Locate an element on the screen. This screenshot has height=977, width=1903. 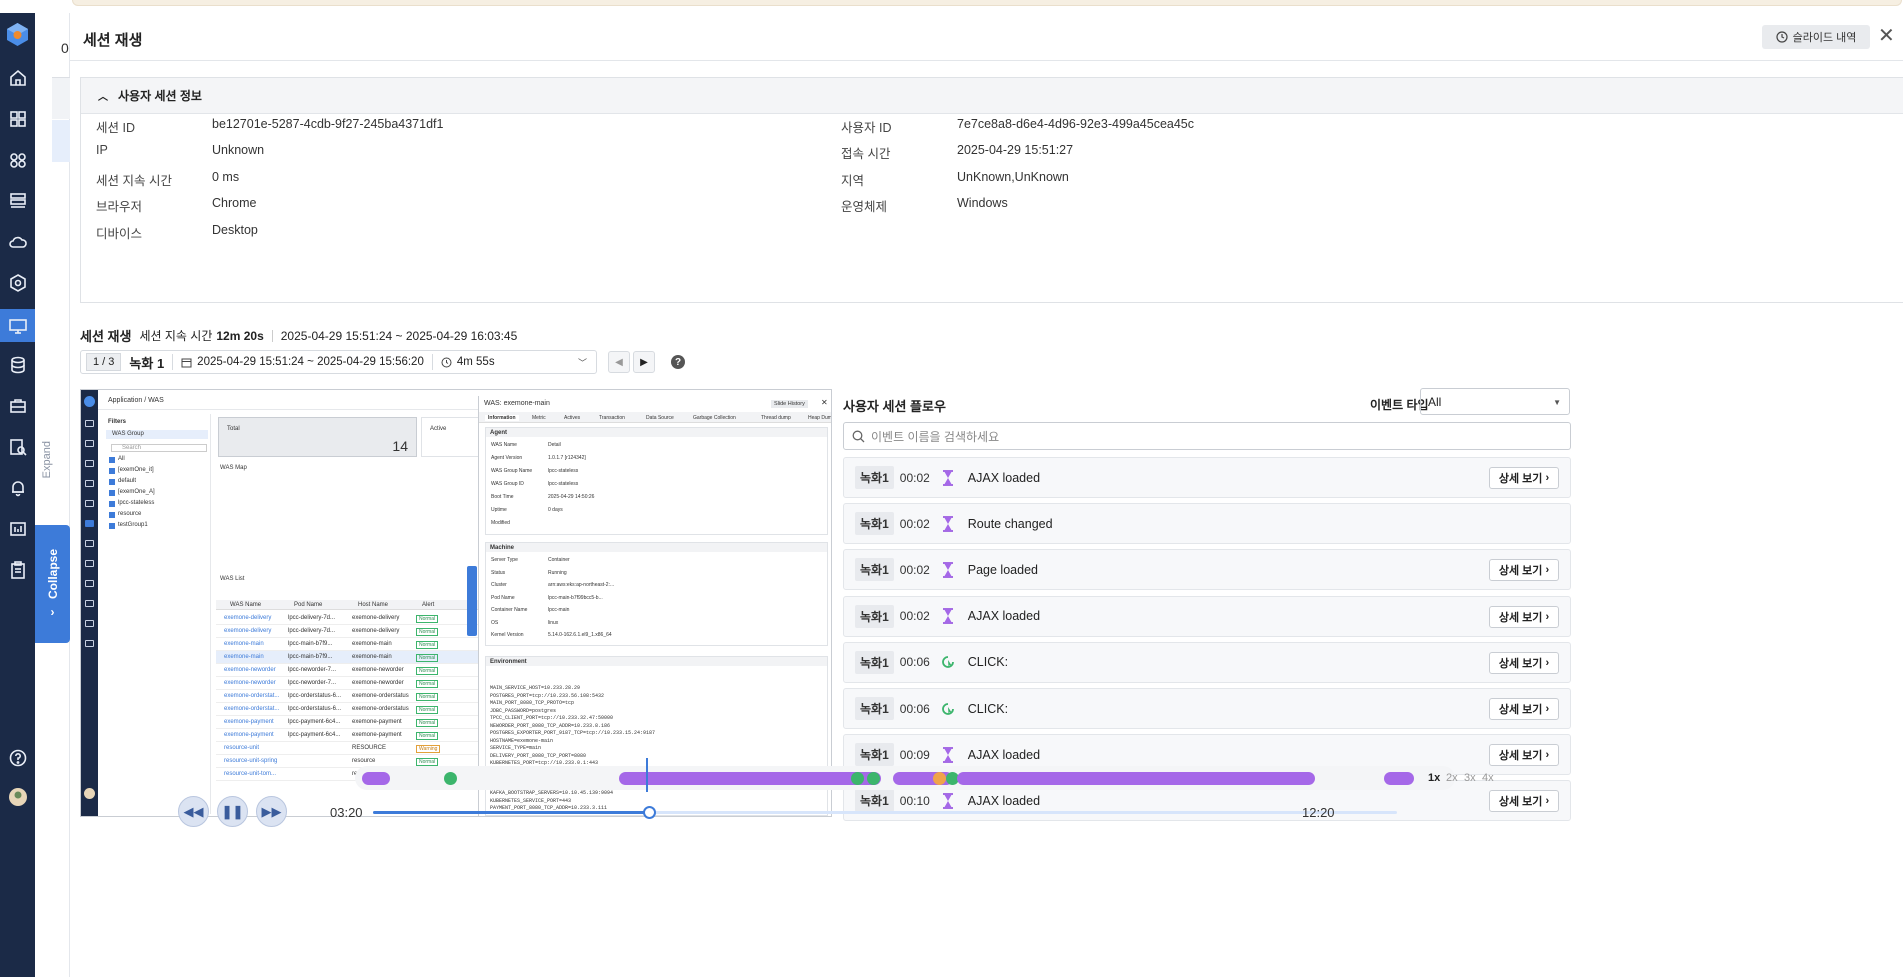
session-info-header: ︿ 사용자 세션 정보 is located at coordinates (992, 96).